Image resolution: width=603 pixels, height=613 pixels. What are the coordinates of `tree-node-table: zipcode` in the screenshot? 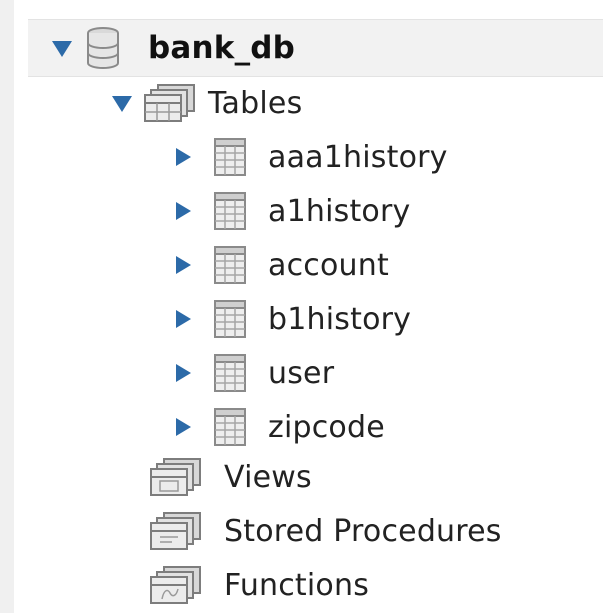 It's located at (277, 427).